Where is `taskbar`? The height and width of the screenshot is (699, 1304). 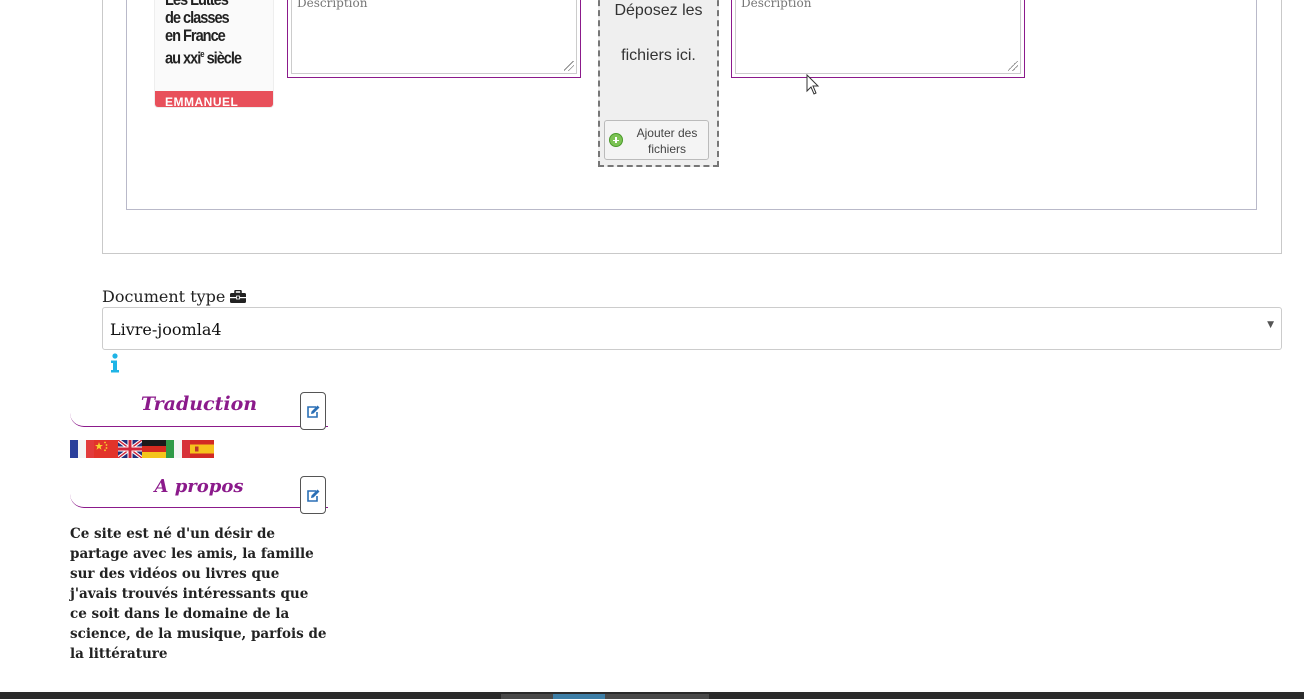
taskbar is located at coordinates (652, 695).